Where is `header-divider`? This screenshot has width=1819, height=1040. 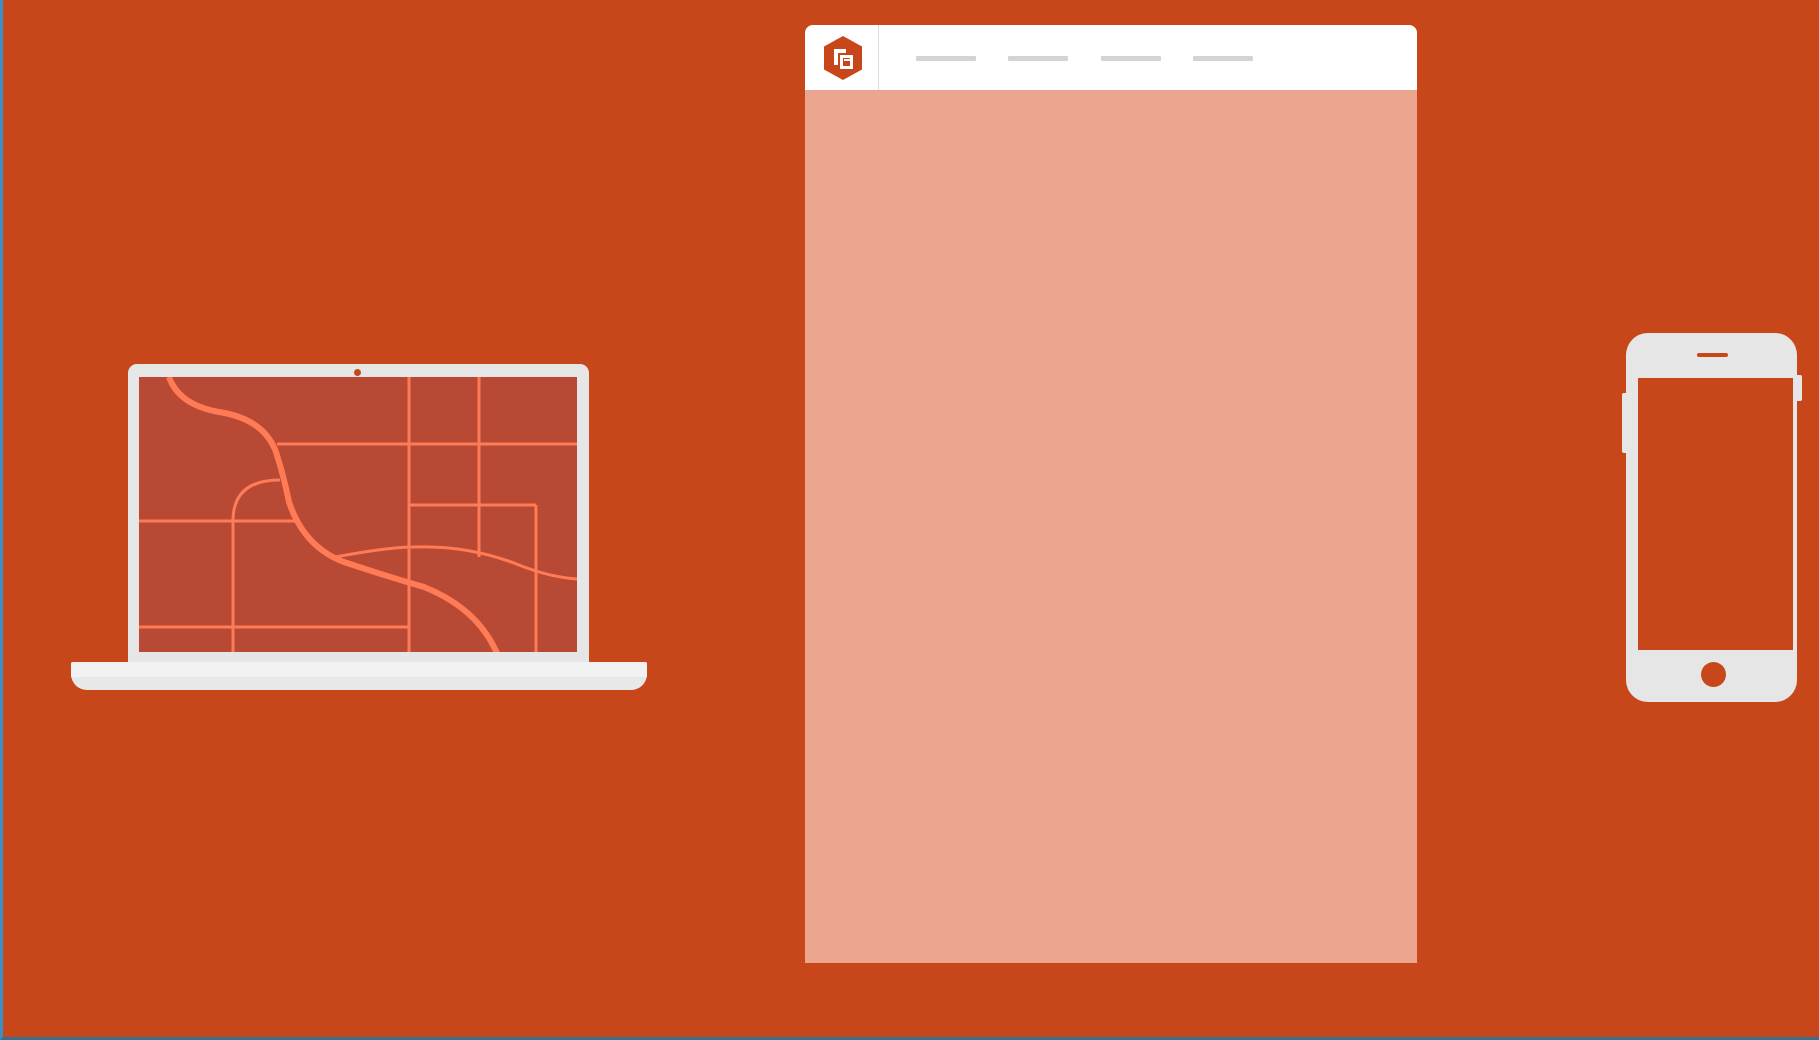 header-divider is located at coordinates (878, 57).